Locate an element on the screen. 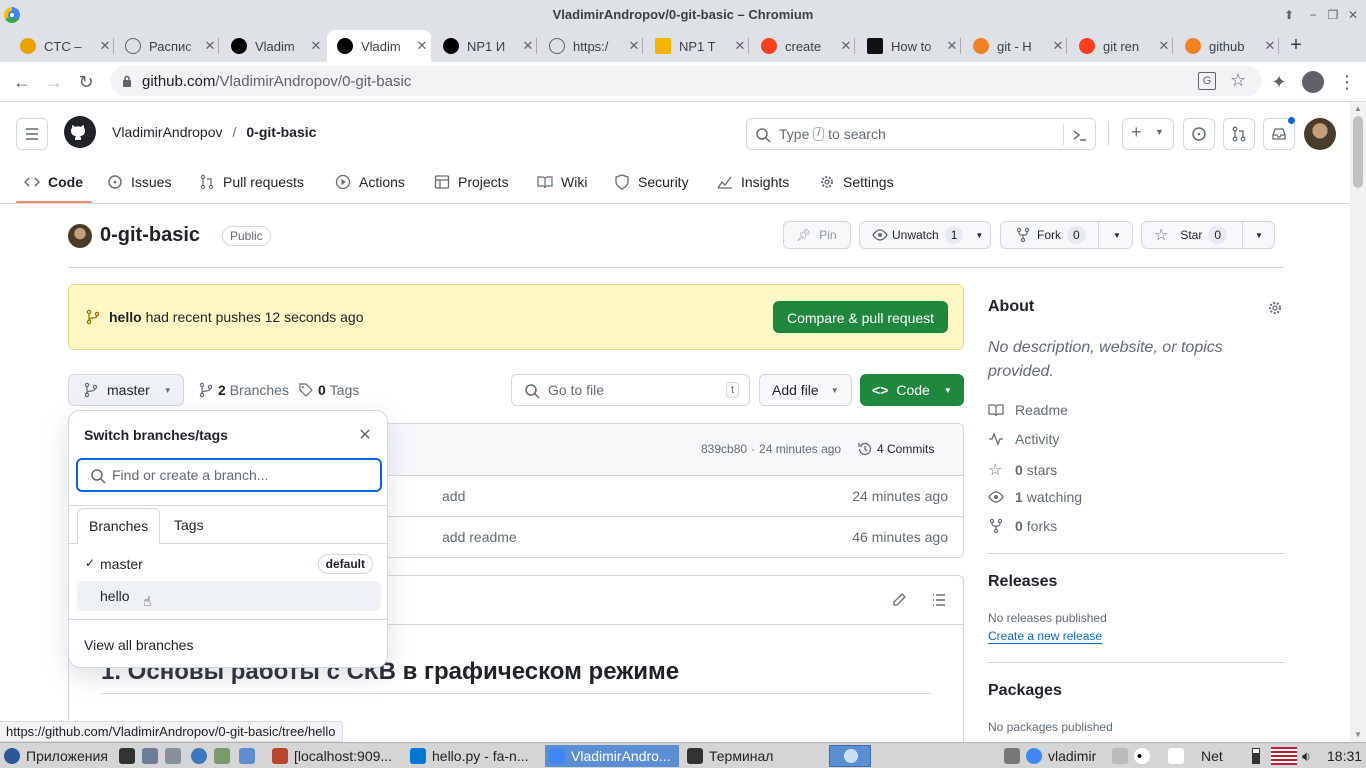 This screenshot has width=1366, height=768. tab-10: git ren ✕ is located at coordinates (1121, 46).